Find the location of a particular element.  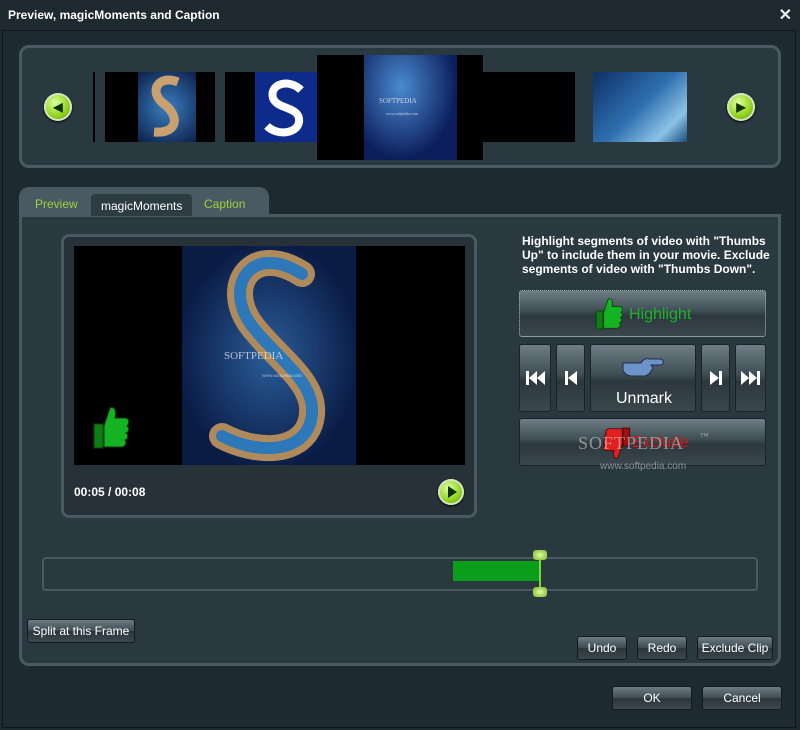

play-button is located at coordinates (451, 492).